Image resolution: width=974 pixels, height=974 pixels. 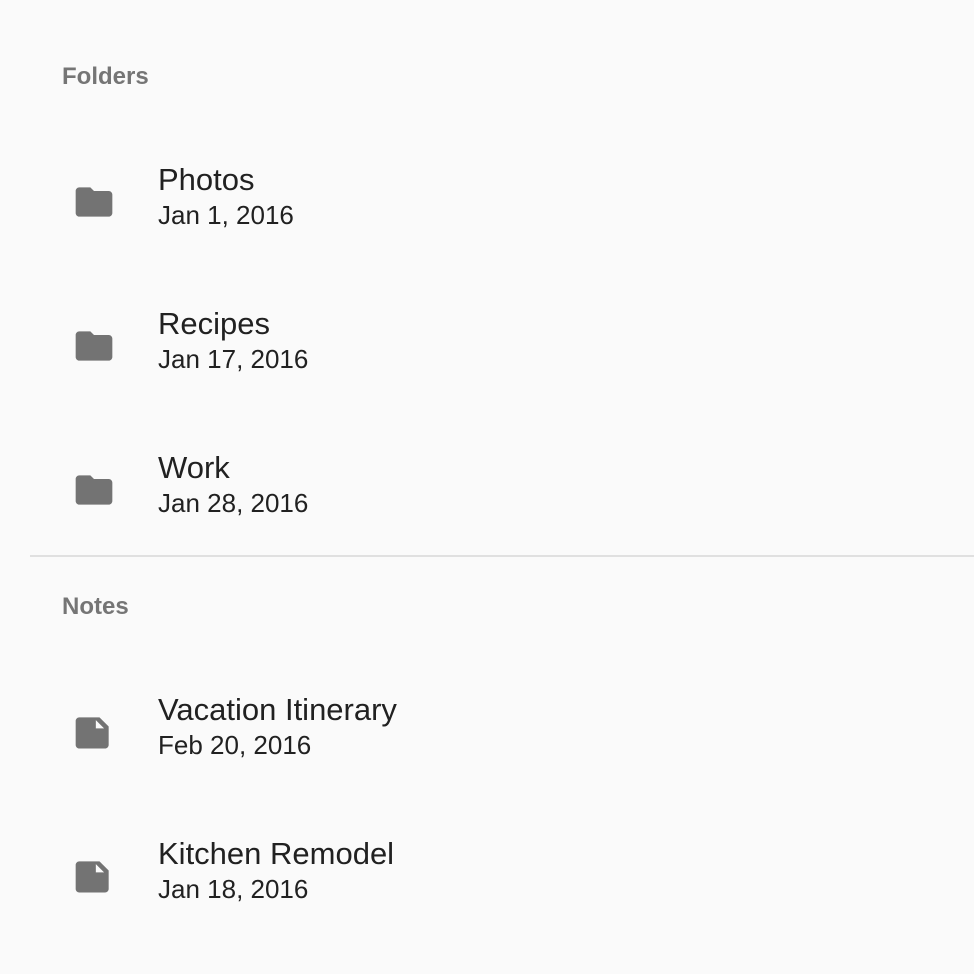 I want to click on folders-subheader: Folders, so click(x=105, y=76).